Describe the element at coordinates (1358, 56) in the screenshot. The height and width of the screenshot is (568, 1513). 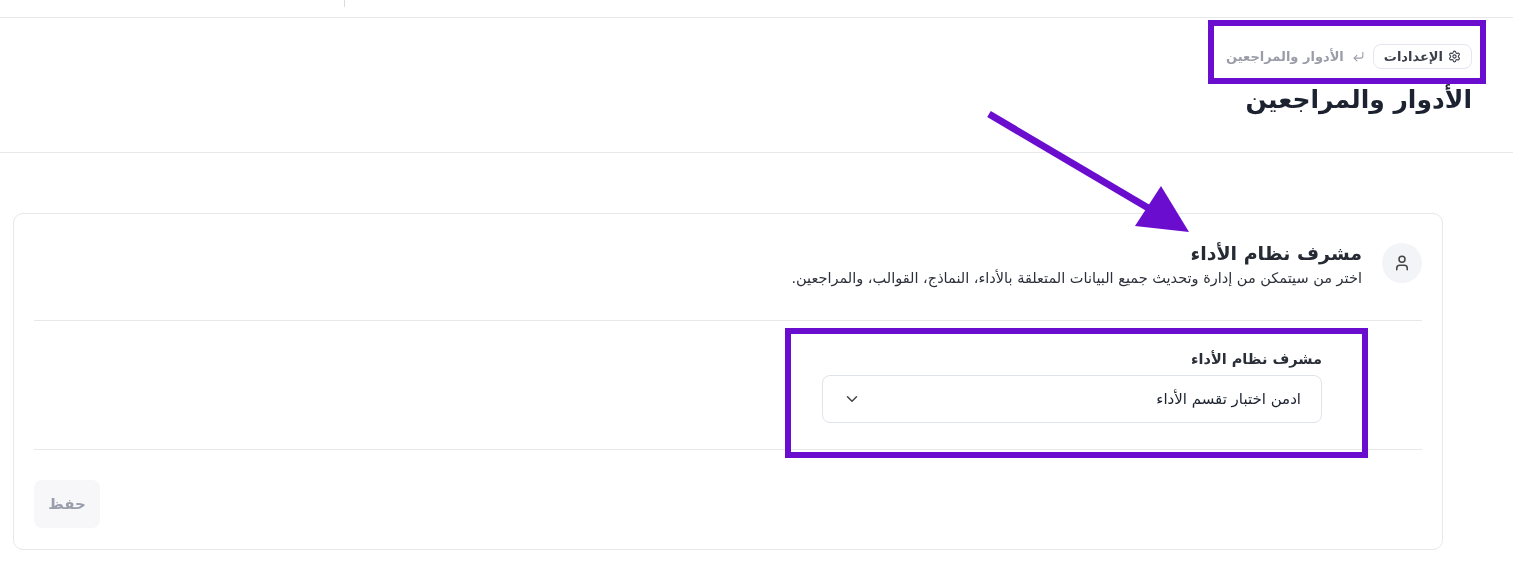
I see `return-arrow-icon` at that location.